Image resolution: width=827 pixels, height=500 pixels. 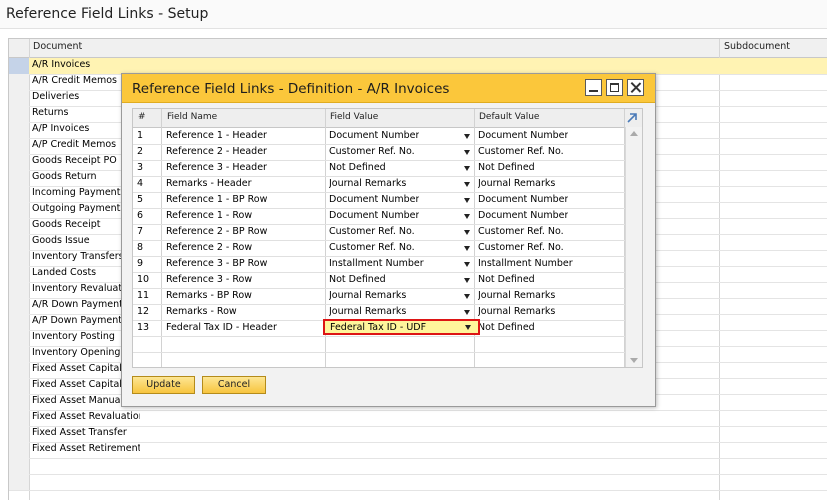 What do you see at coordinates (354, 117) in the screenshot?
I see `column-header-field-value: Field Value` at bounding box center [354, 117].